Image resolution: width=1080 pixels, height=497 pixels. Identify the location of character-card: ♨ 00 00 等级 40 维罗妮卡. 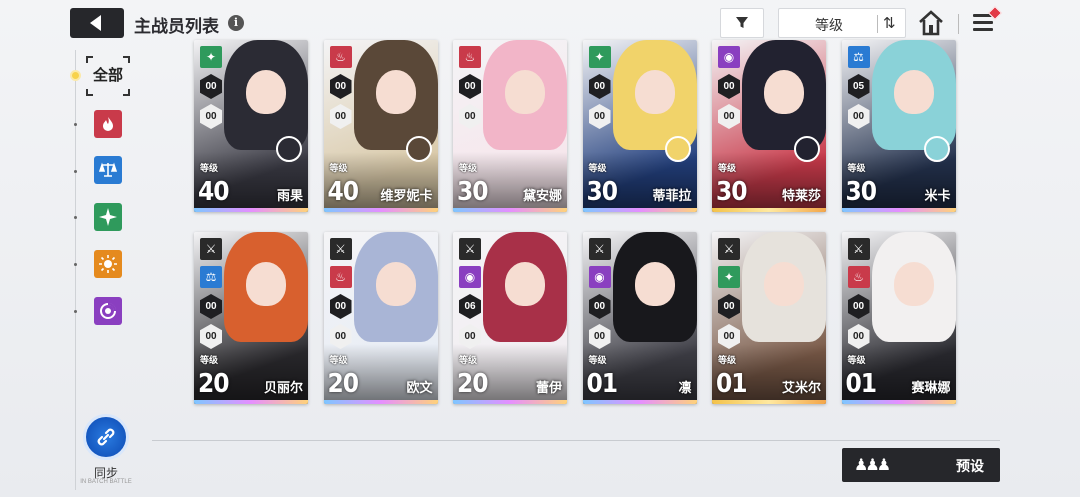
(380, 126).